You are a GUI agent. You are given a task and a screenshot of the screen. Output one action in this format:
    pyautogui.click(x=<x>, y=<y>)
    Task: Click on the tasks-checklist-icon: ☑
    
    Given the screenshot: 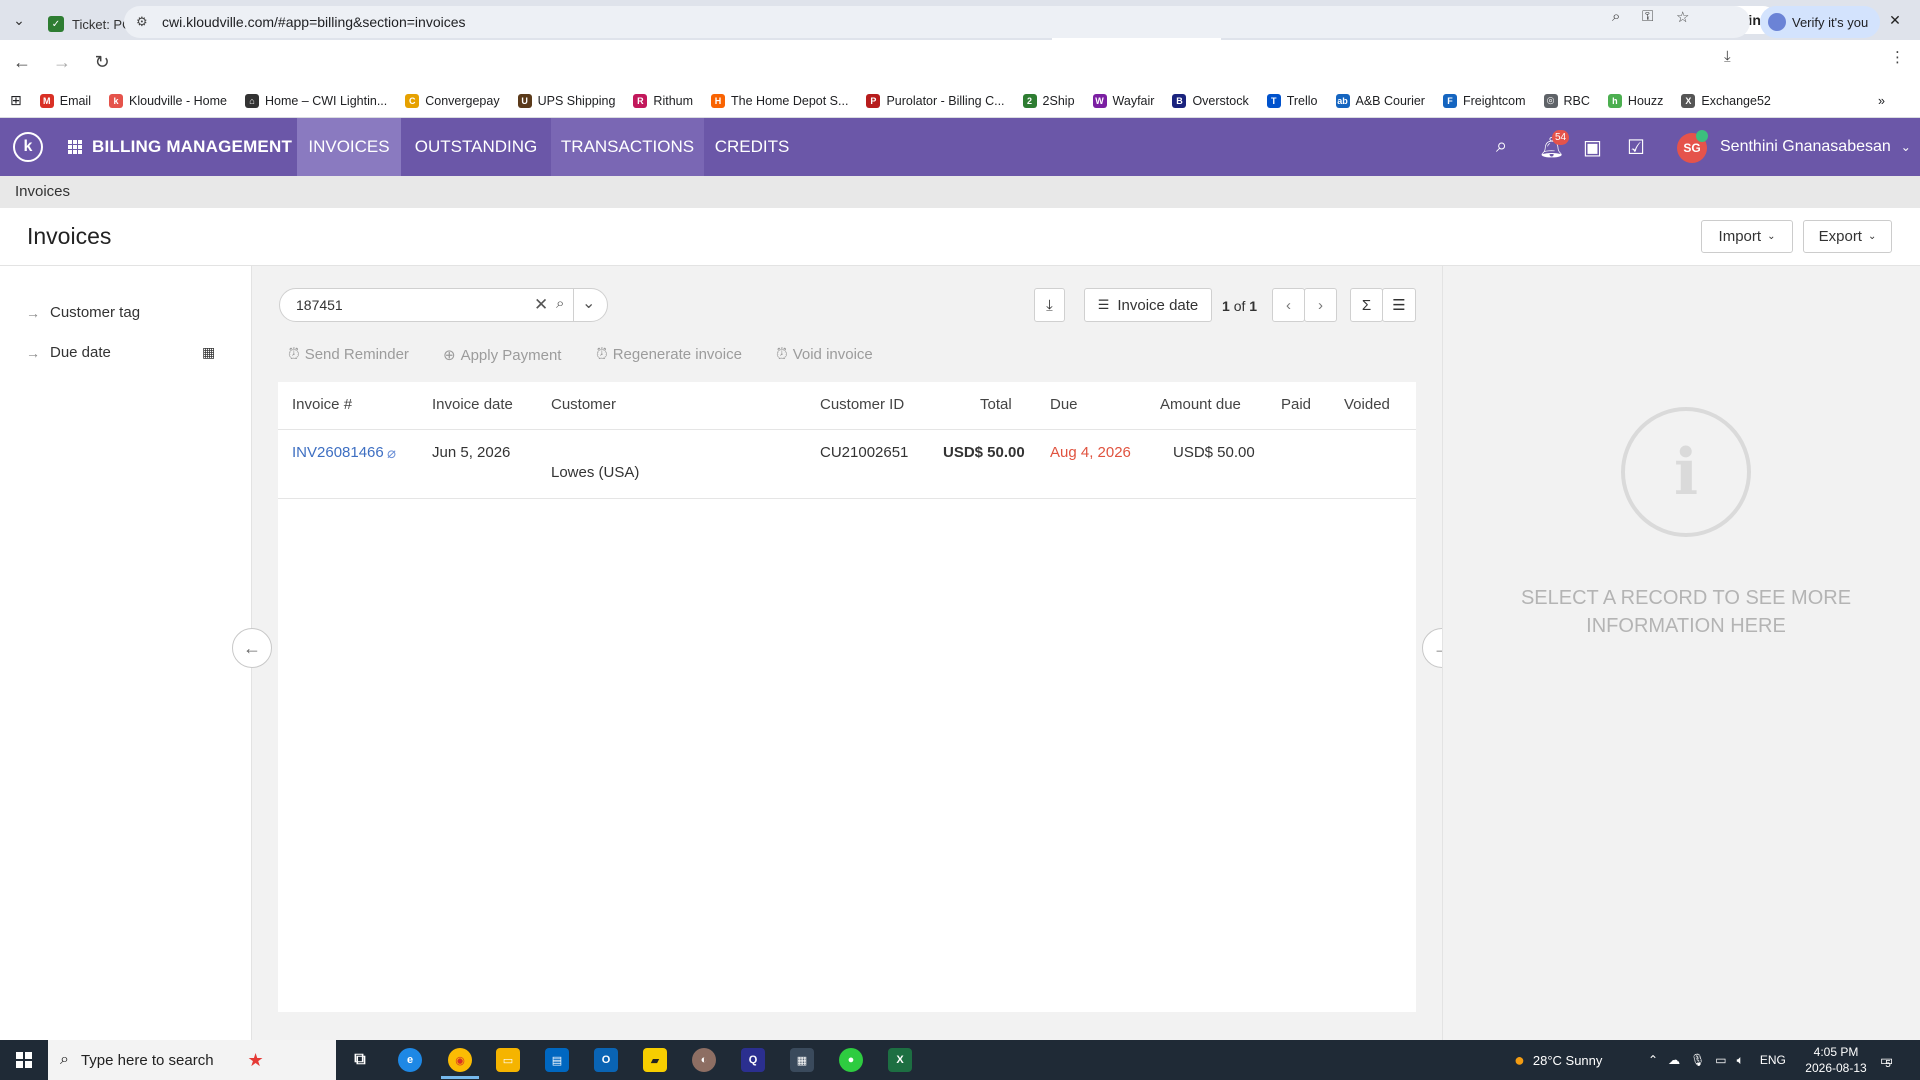 What is the action you would take?
    pyautogui.click(x=1636, y=147)
    